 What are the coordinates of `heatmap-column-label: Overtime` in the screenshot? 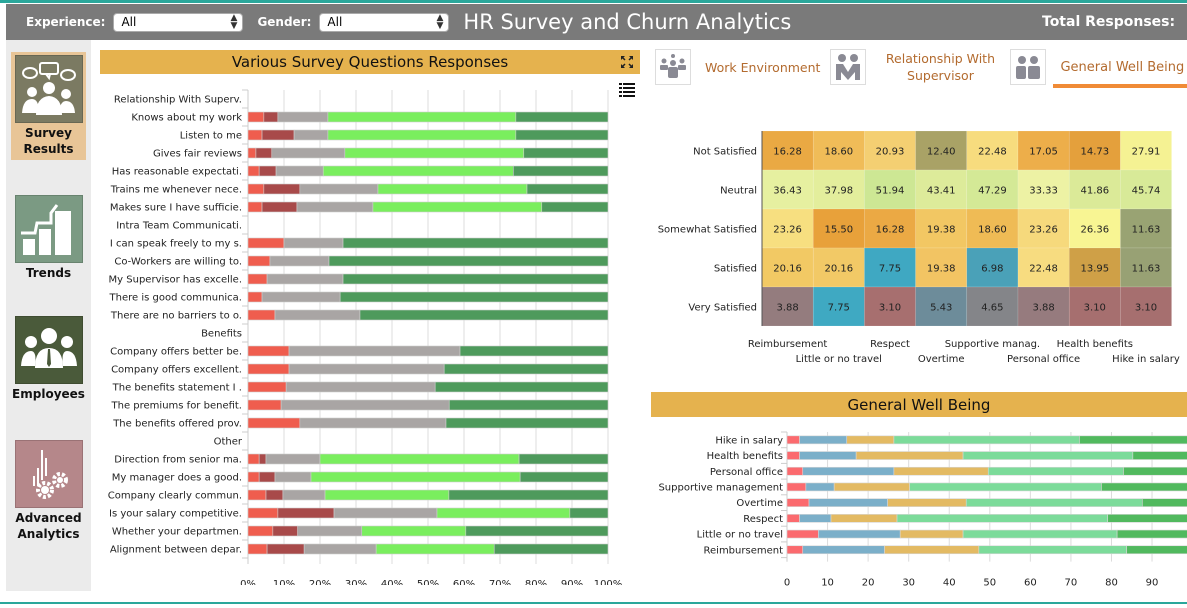 It's located at (941, 359).